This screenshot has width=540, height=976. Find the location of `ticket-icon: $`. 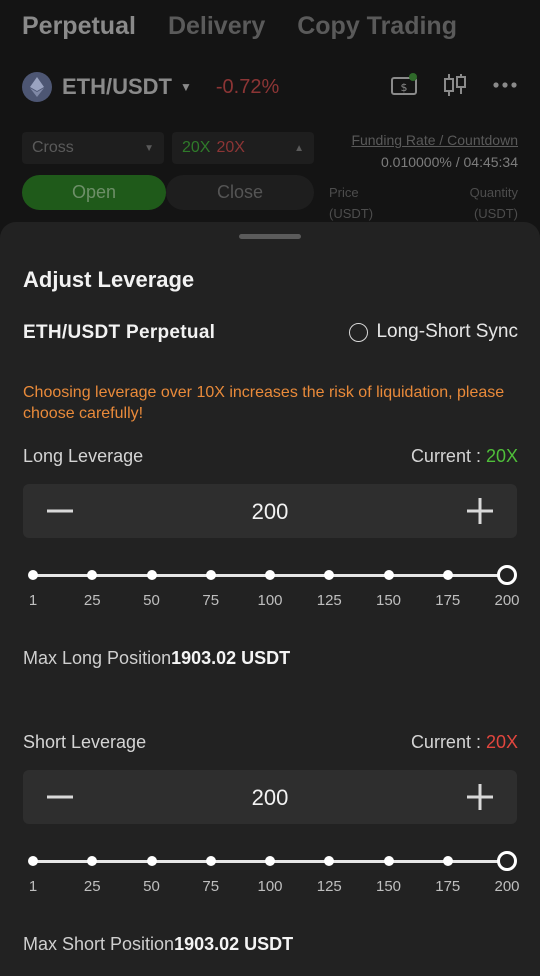

ticket-icon: $ is located at coordinates (404, 85).